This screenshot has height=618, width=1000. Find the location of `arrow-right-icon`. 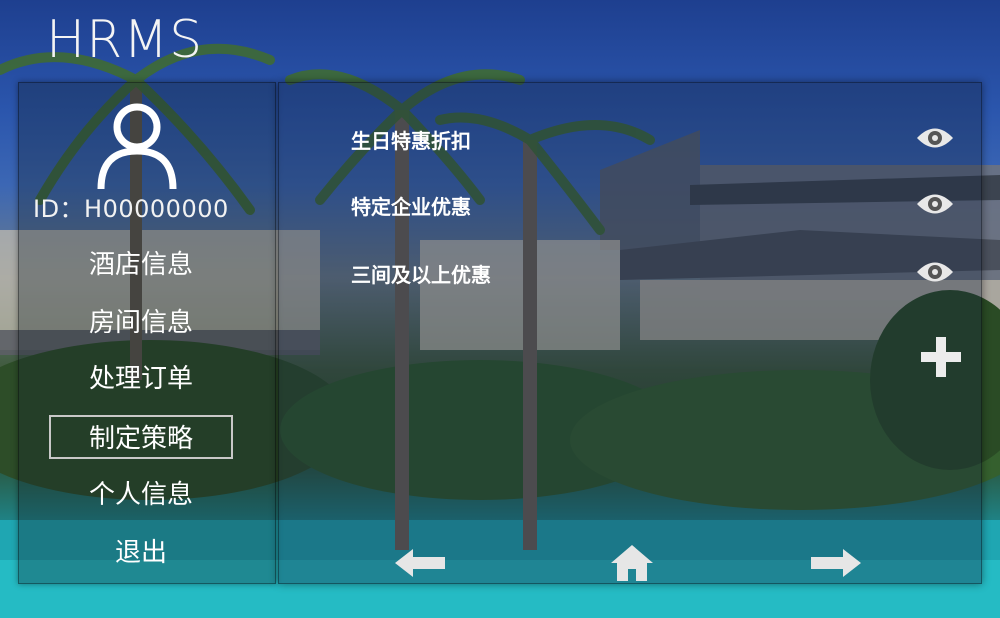

arrow-right-icon is located at coordinates (836, 563).